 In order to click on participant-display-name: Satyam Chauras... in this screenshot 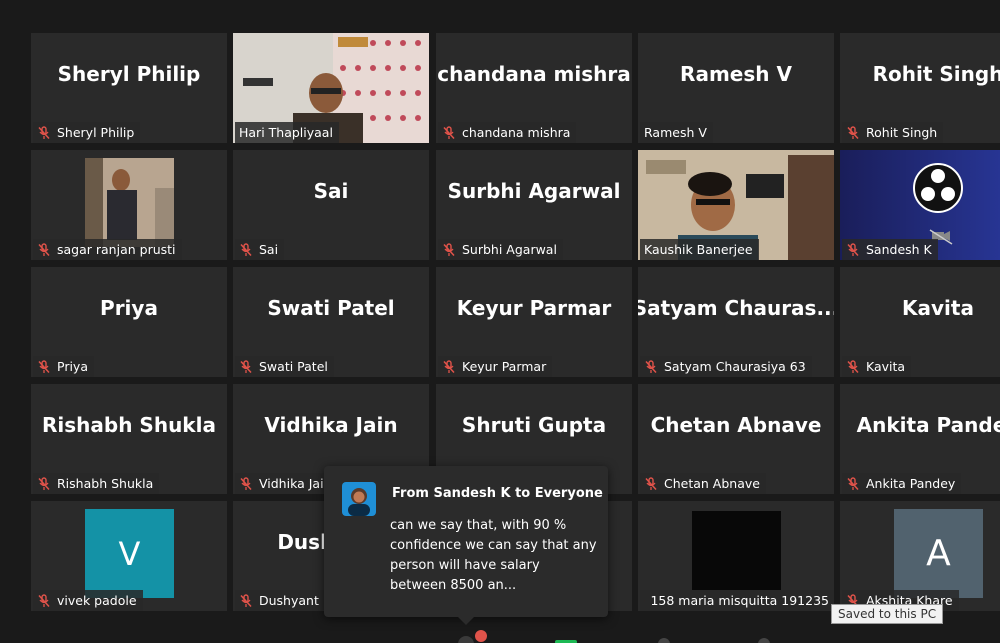, I will do `click(736, 308)`.